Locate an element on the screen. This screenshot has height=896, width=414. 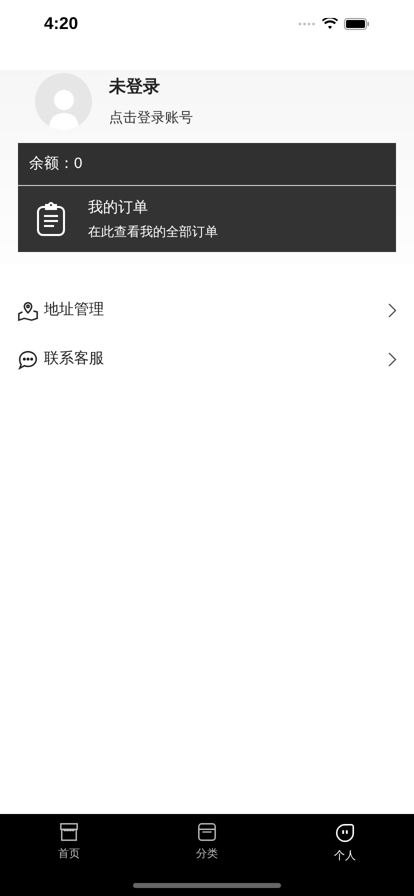
tab: 个人 is located at coordinates (345, 843).